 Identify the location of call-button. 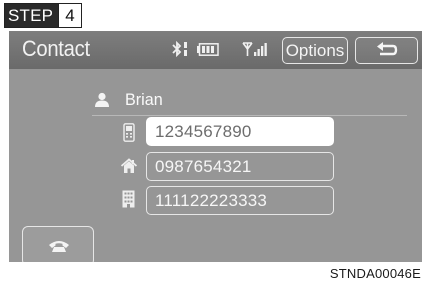
(58, 244).